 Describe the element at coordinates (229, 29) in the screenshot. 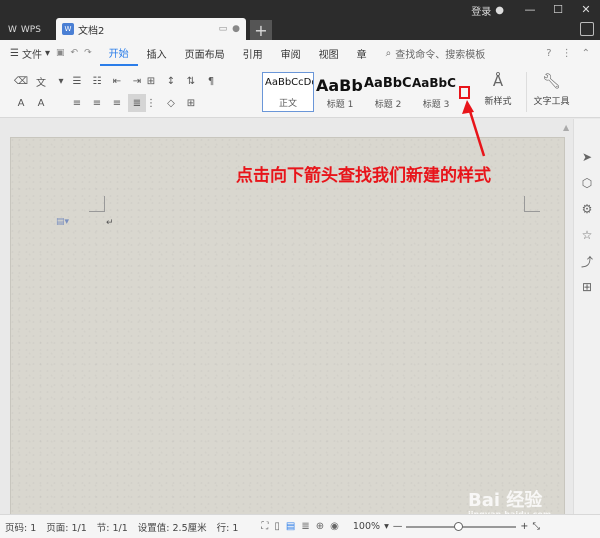

I see `tab-extras: ▭ ●` at that location.